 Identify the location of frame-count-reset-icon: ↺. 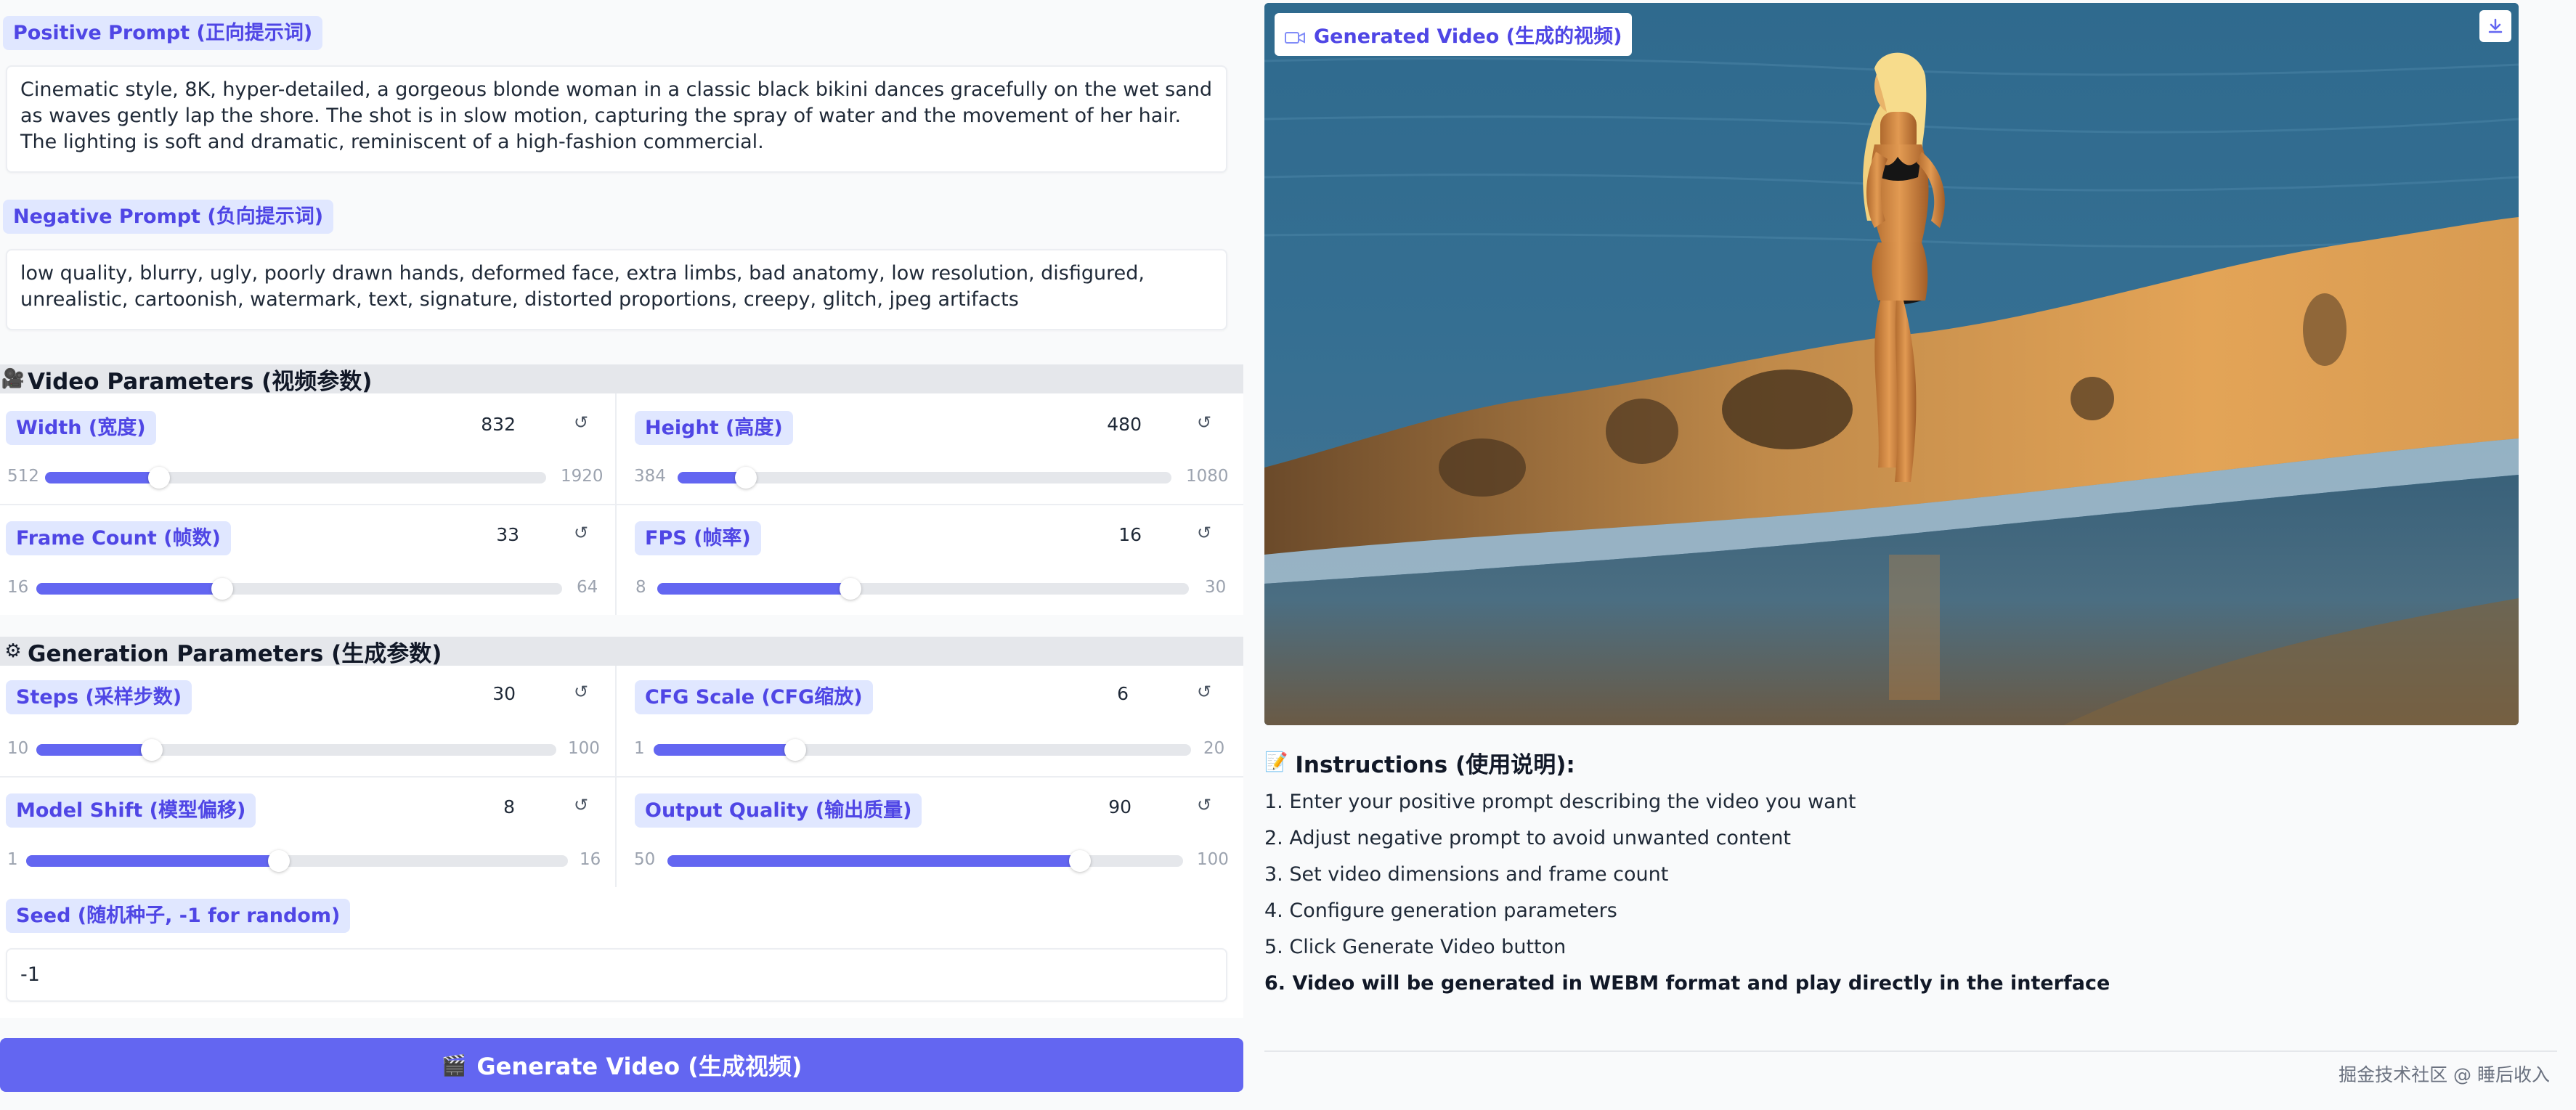
(581, 533).